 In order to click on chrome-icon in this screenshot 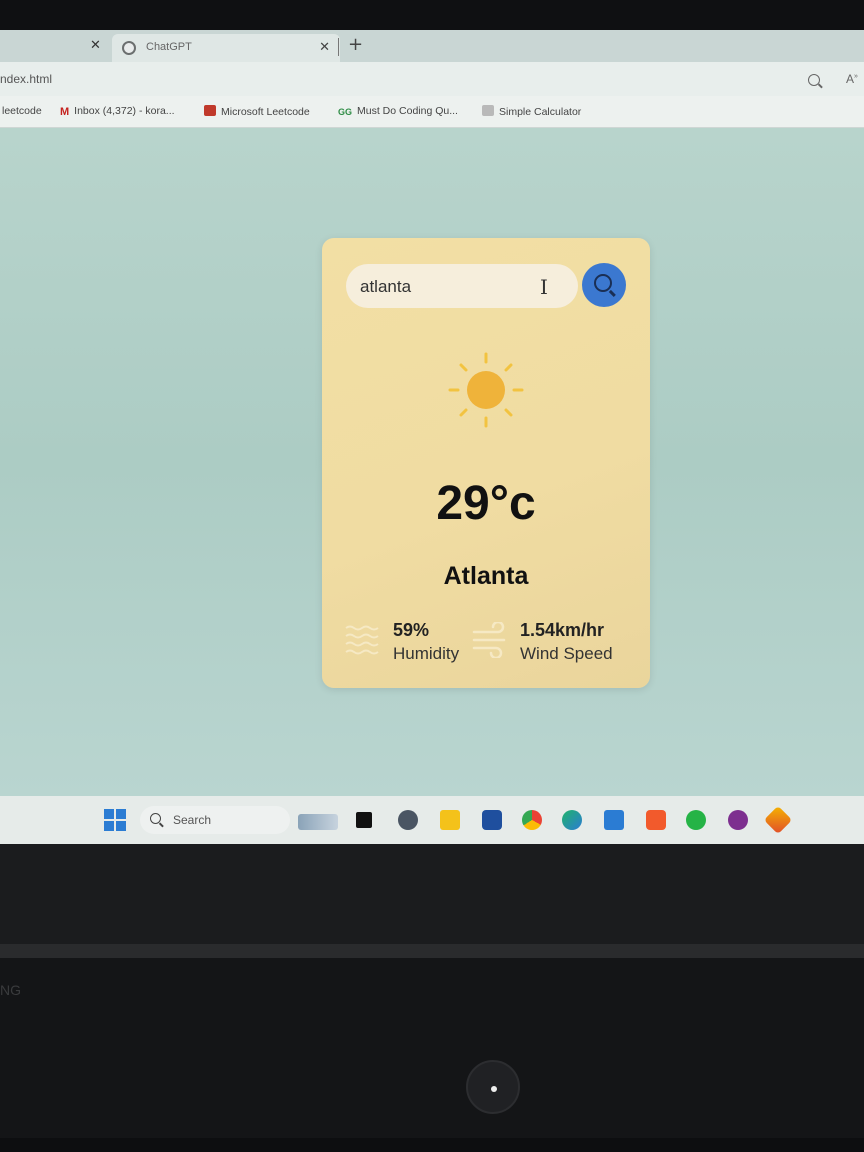, I will do `click(532, 820)`.